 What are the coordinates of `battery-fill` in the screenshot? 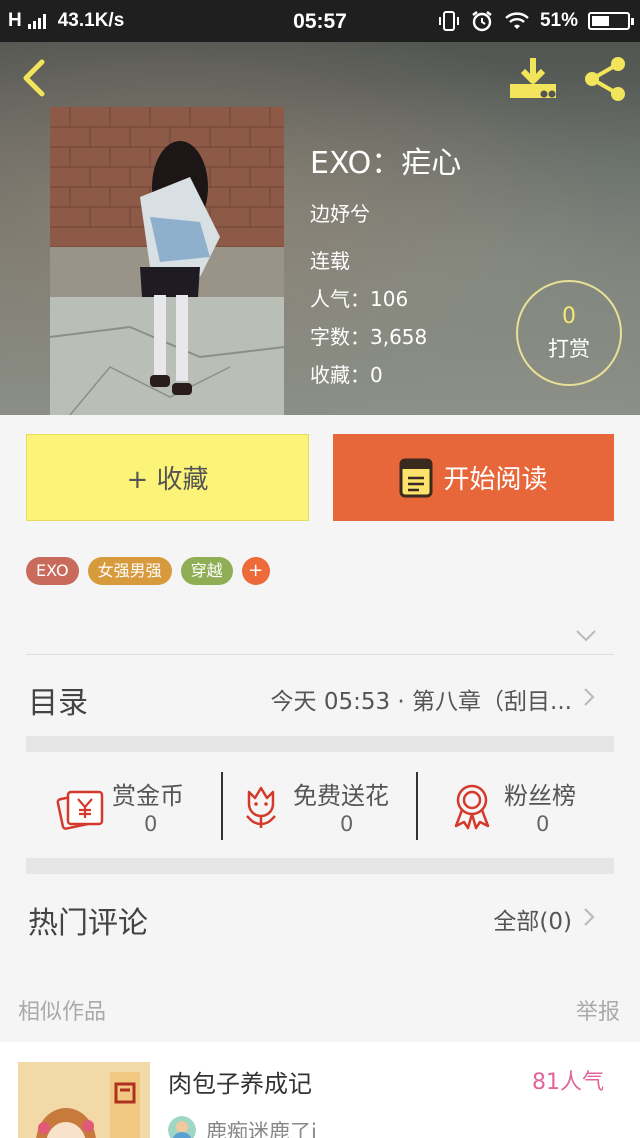 It's located at (601, 21).